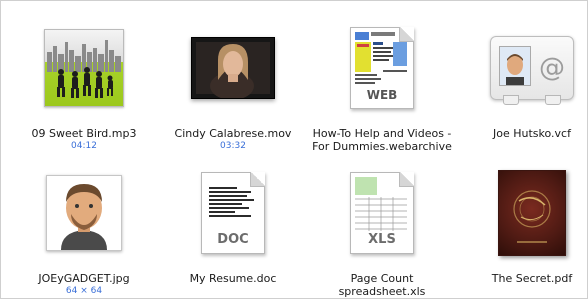  Describe the element at coordinates (382, 239) in the screenshot. I see `file-type-badge: XLS` at that location.